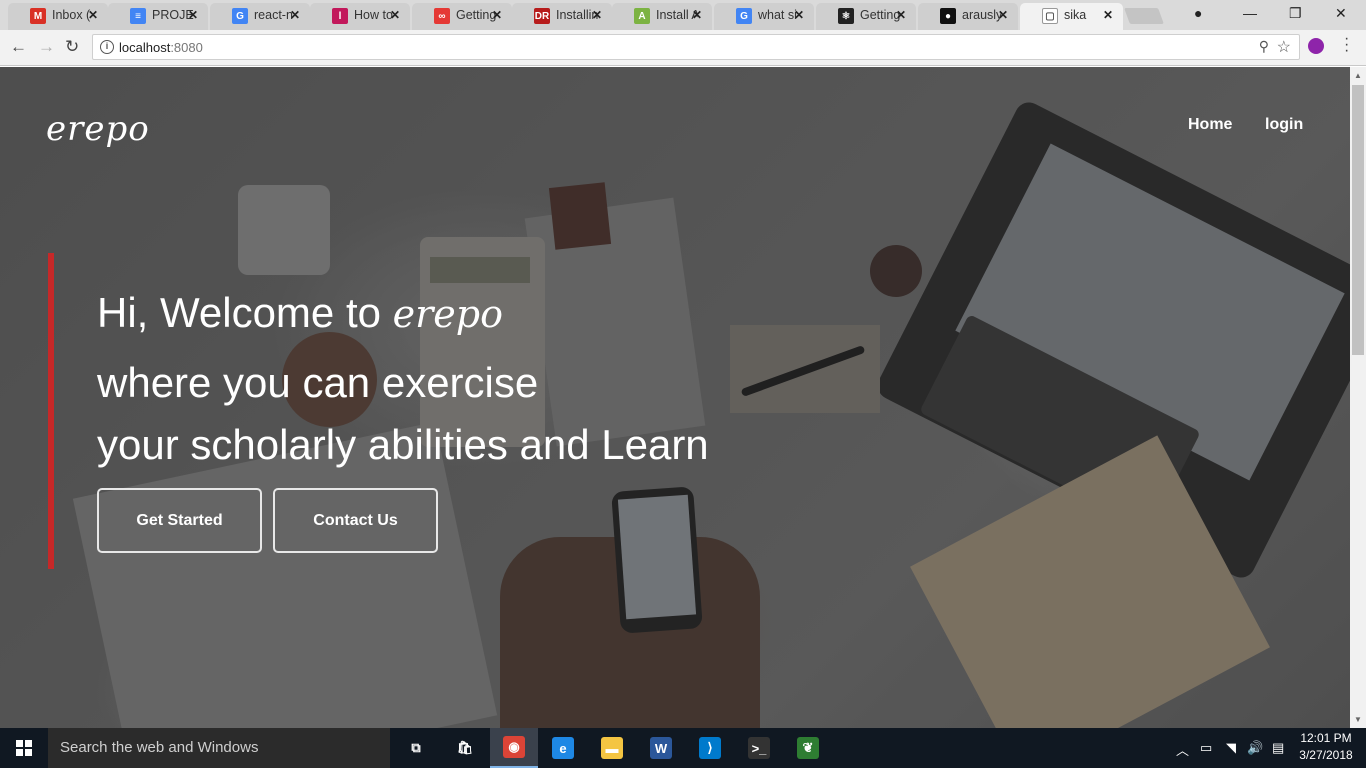 The image size is (1366, 768). I want to click on taskbar-app-button: >_, so click(759, 748).